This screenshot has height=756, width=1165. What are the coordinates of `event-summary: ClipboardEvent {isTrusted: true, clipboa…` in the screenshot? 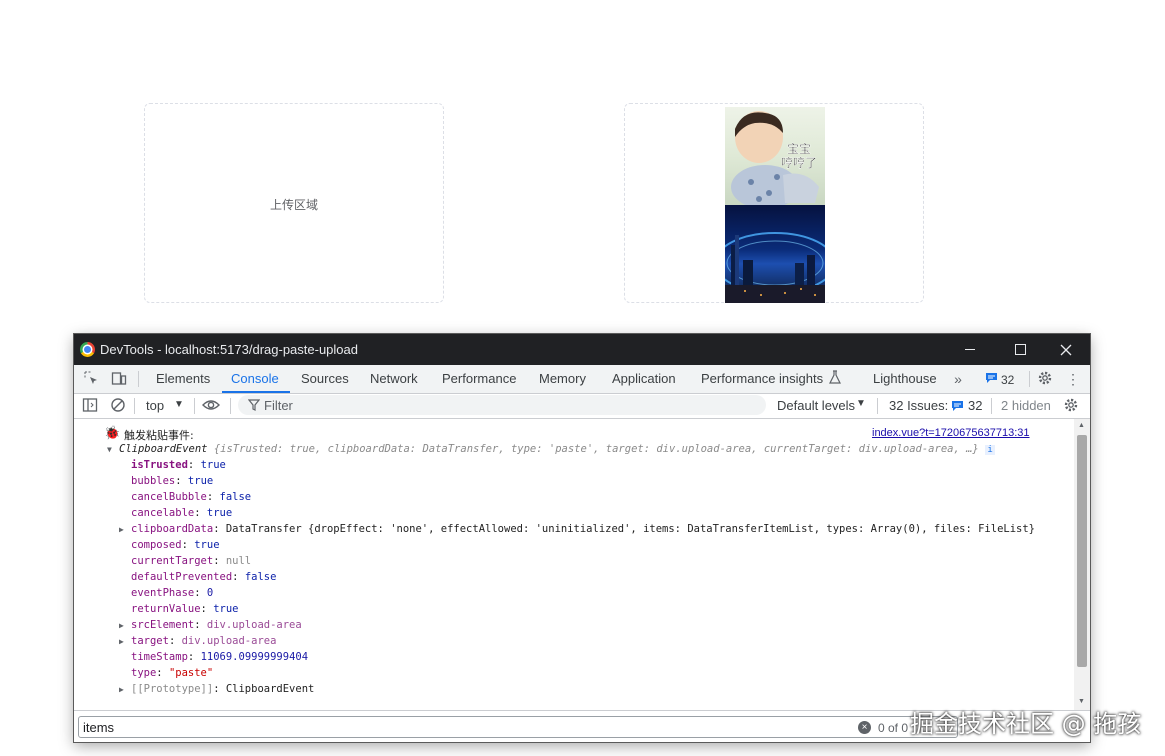 It's located at (557, 449).